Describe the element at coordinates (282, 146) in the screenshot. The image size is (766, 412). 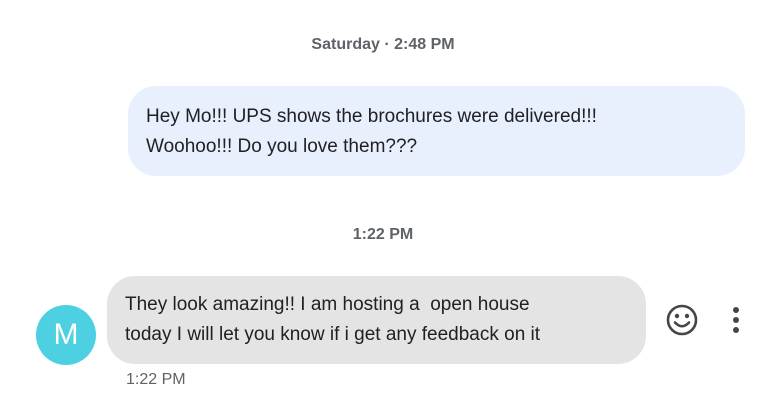
I see `message-text-line: Woohoo!!! Do you love them???` at that location.